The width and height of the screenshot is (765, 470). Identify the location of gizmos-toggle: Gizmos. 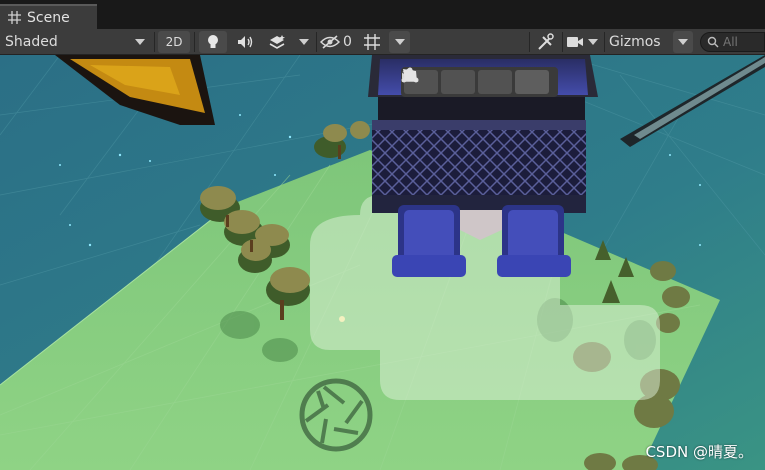
(640, 42).